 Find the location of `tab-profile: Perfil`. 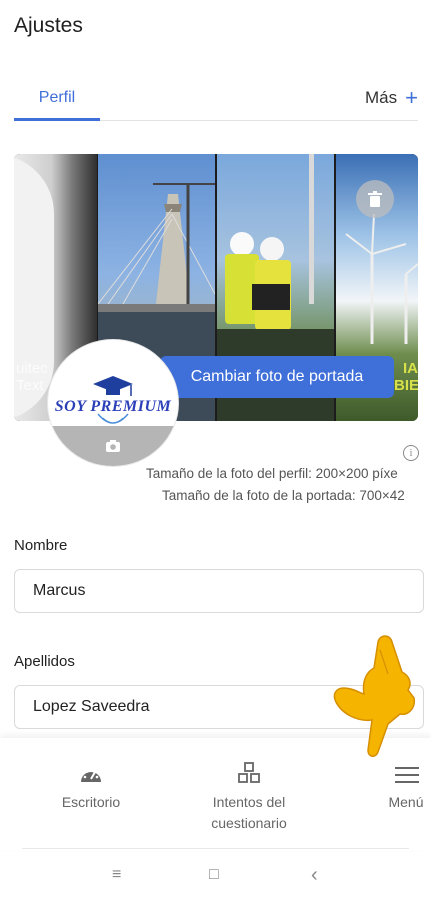

tab-profile: Perfil is located at coordinates (57, 99).